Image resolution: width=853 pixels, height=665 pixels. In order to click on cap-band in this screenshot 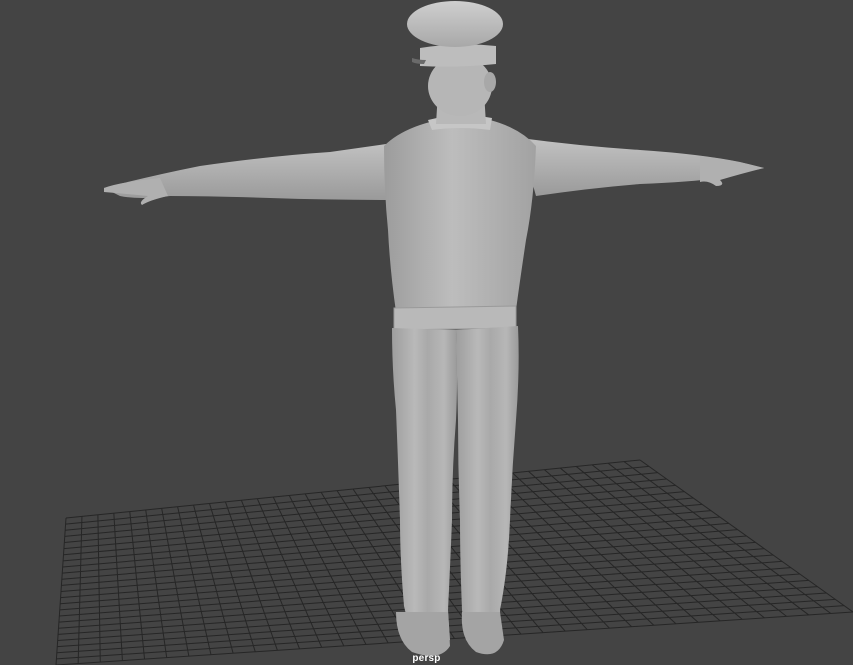, I will do `click(458, 55)`.